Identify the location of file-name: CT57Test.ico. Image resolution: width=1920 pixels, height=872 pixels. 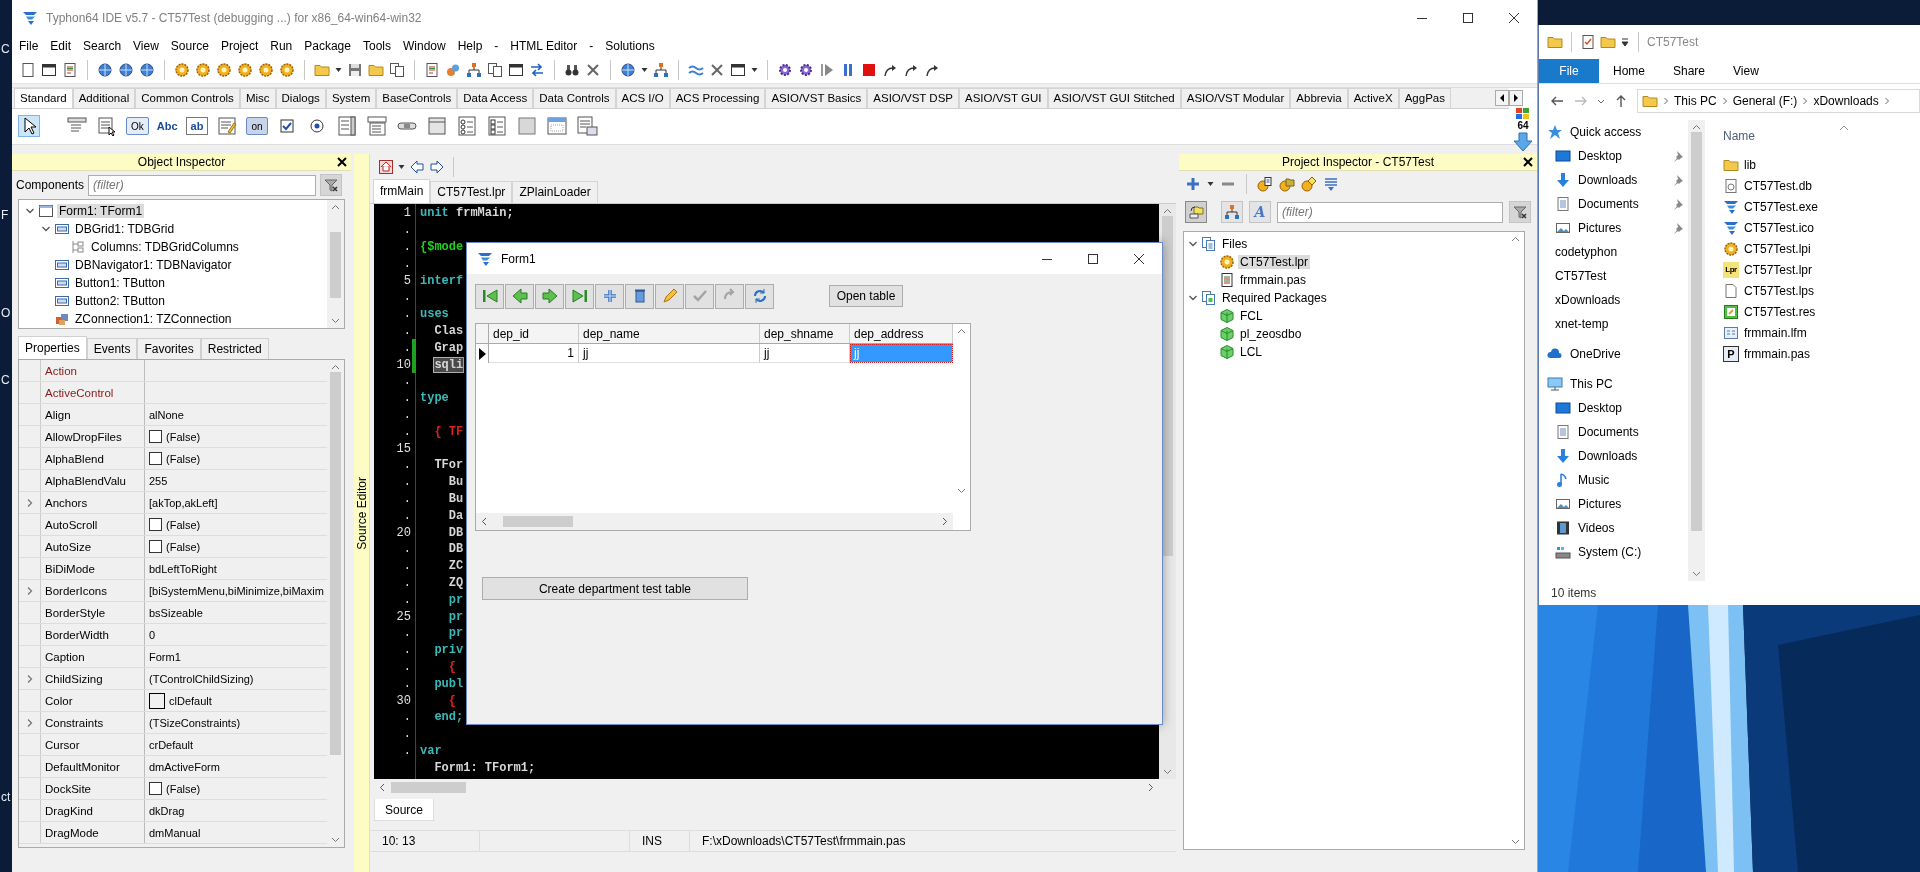
(1779, 227).